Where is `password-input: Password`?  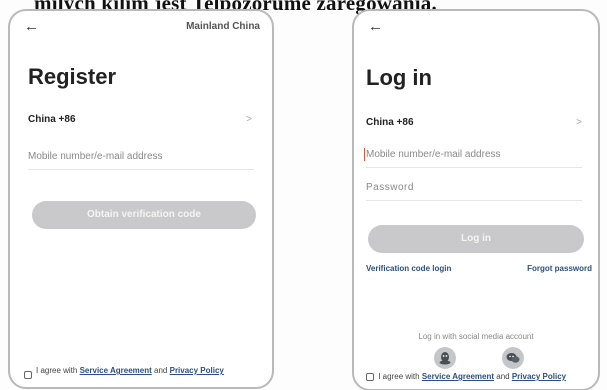
password-input: Password is located at coordinates (474, 191).